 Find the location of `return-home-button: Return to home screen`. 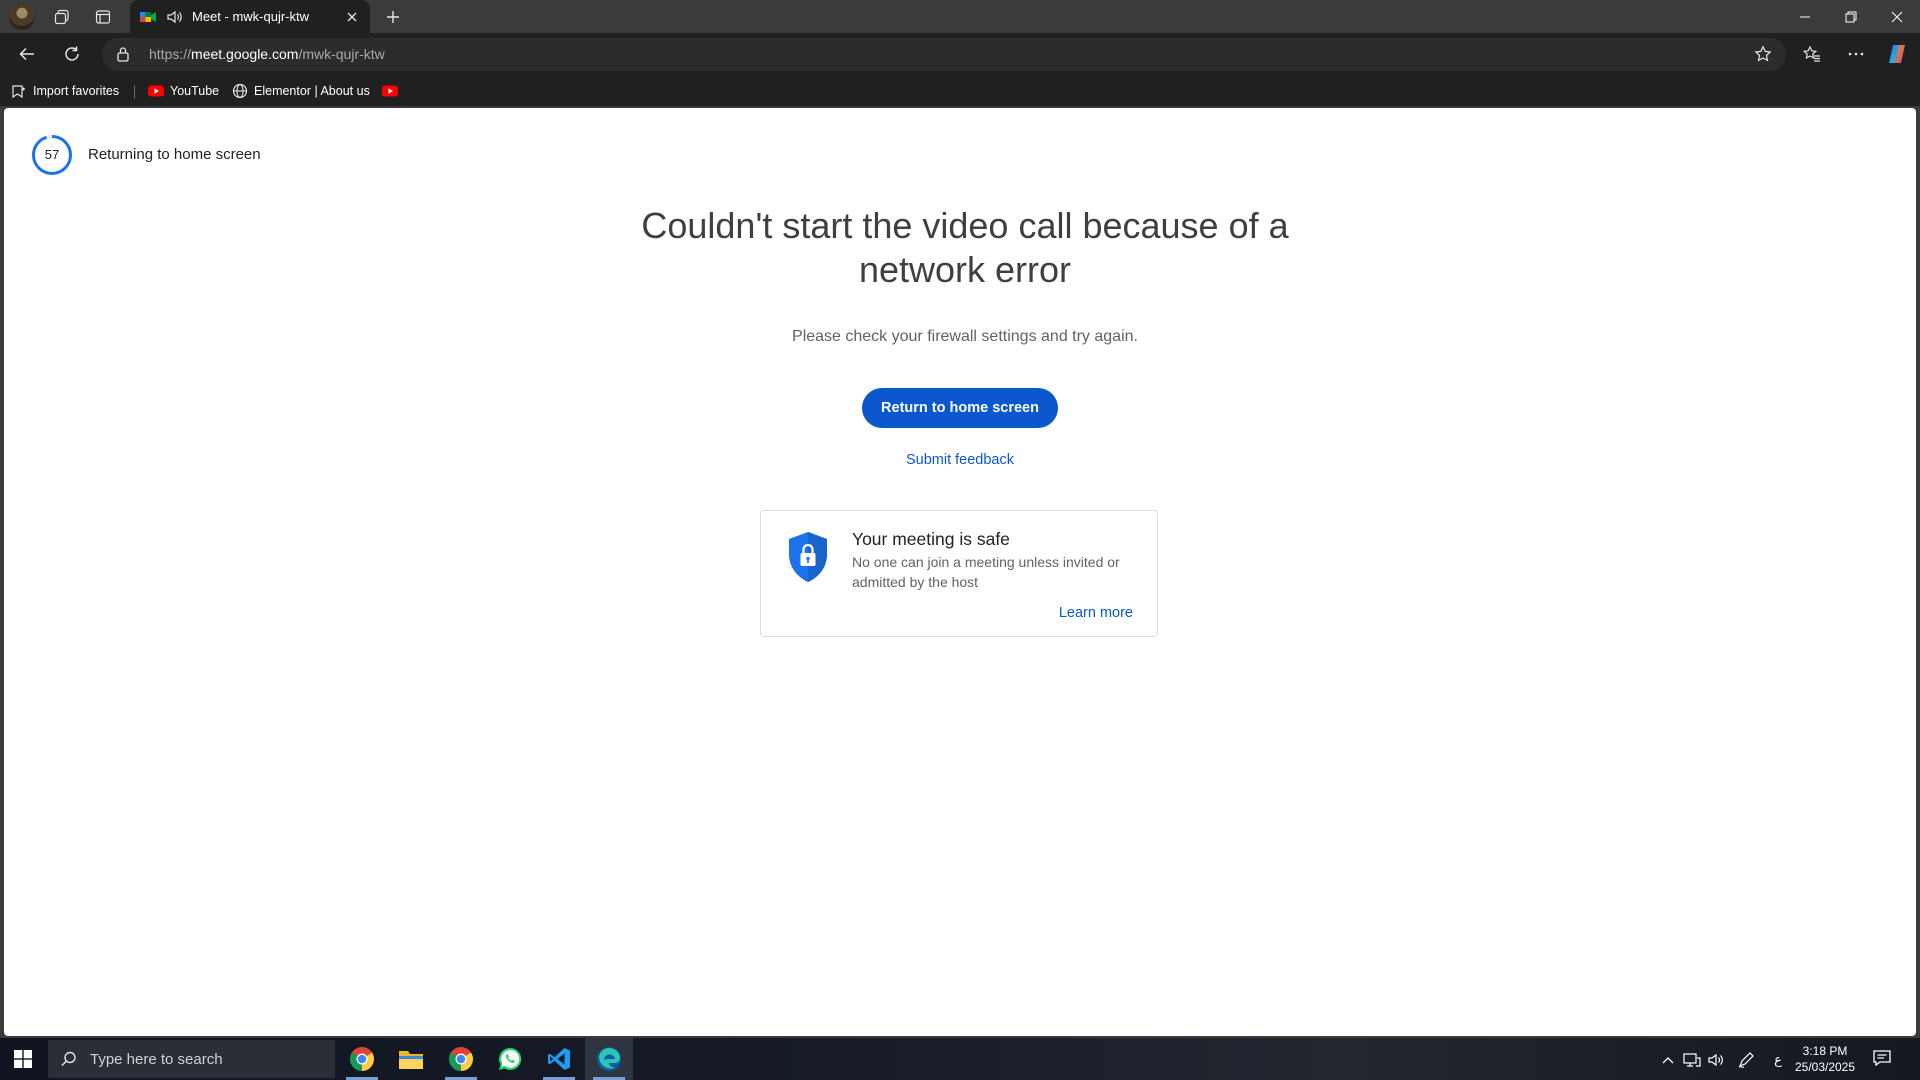

return-home-button: Return to home screen is located at coordinates (960, 408).